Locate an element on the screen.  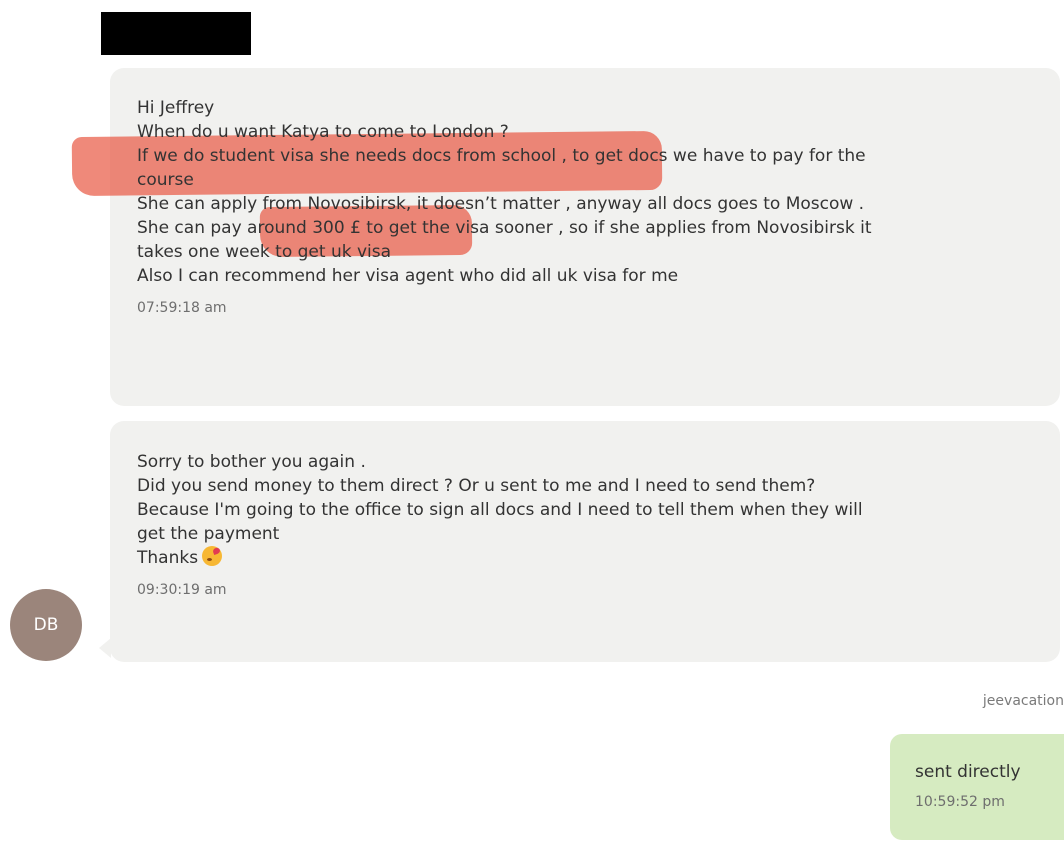
redacted-name-block is located at coordinates (176, 33).